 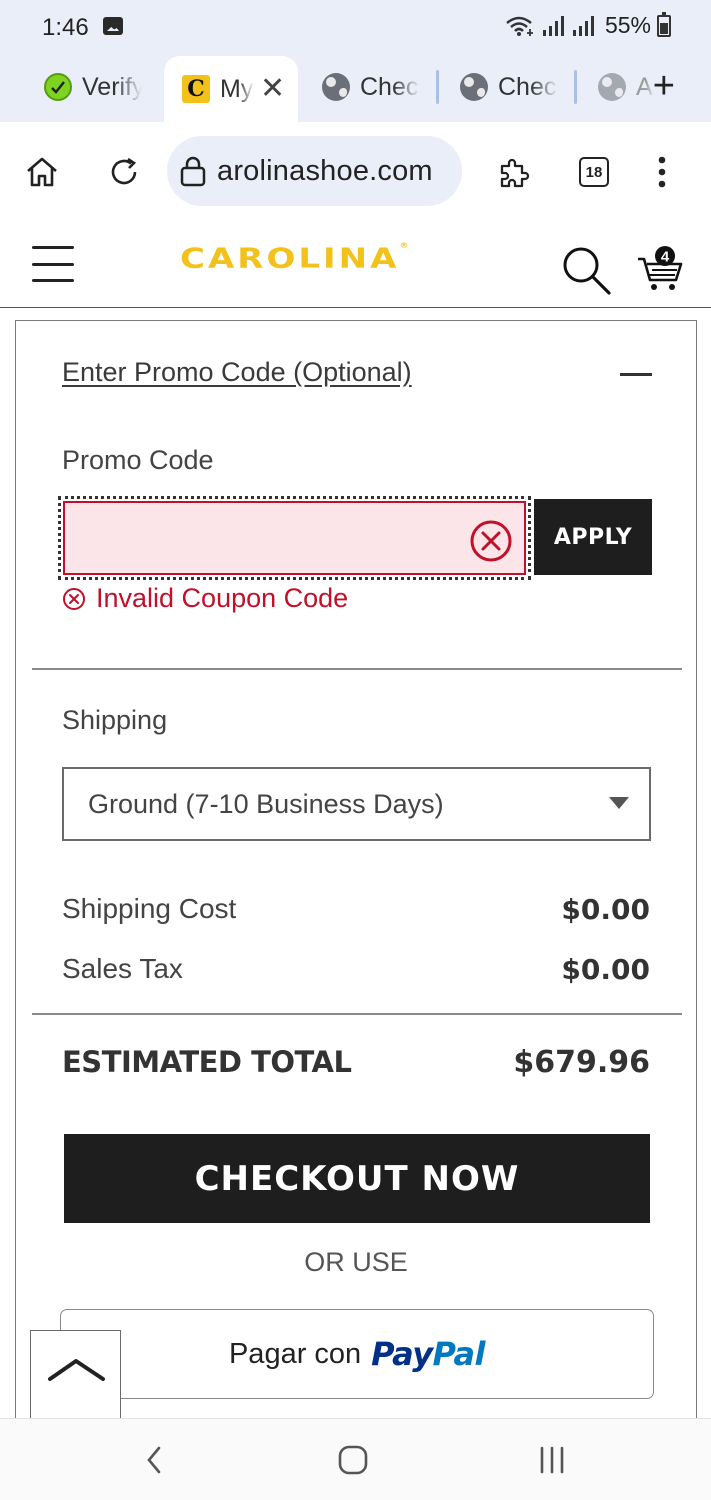 I want to click on shipping-method-select: Ground (7-10 Business Days), so click(x=356, y=804).